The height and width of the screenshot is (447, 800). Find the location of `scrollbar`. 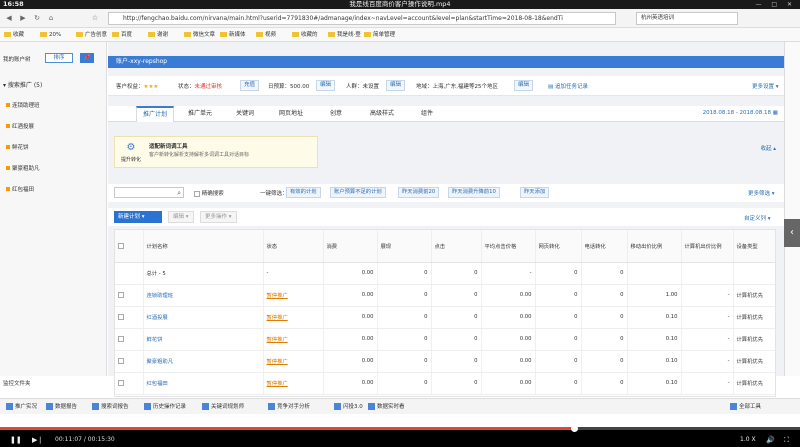

scrollbar is located at coordinates (792, 209).